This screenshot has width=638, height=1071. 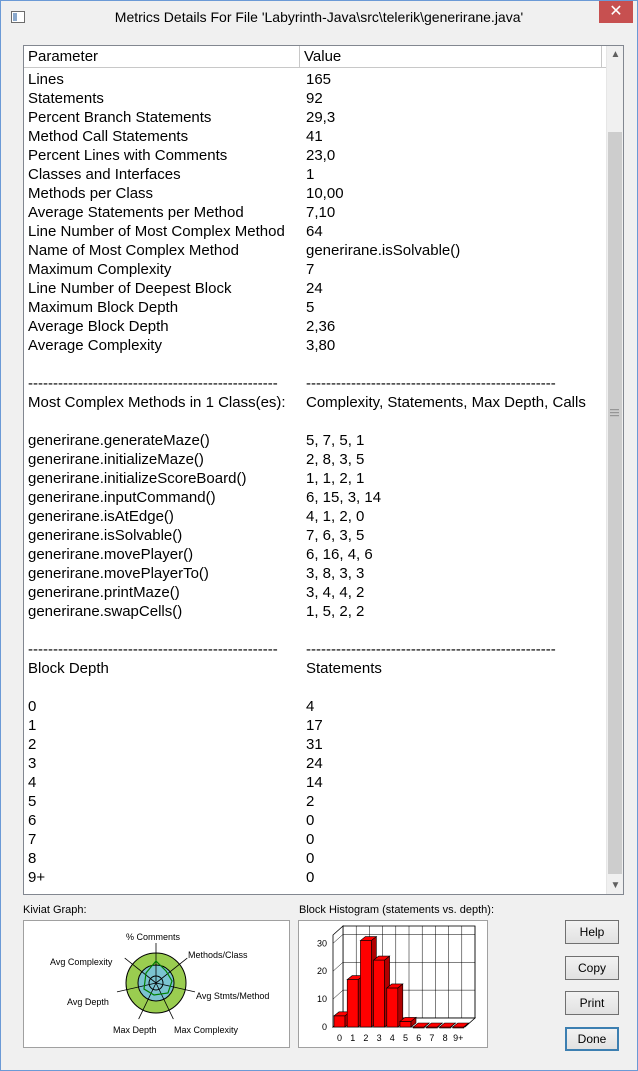 What do you see at coordinates (319, 79) in the screenshot?
I see `value-cell: 165` at bounding box center [319, 79].